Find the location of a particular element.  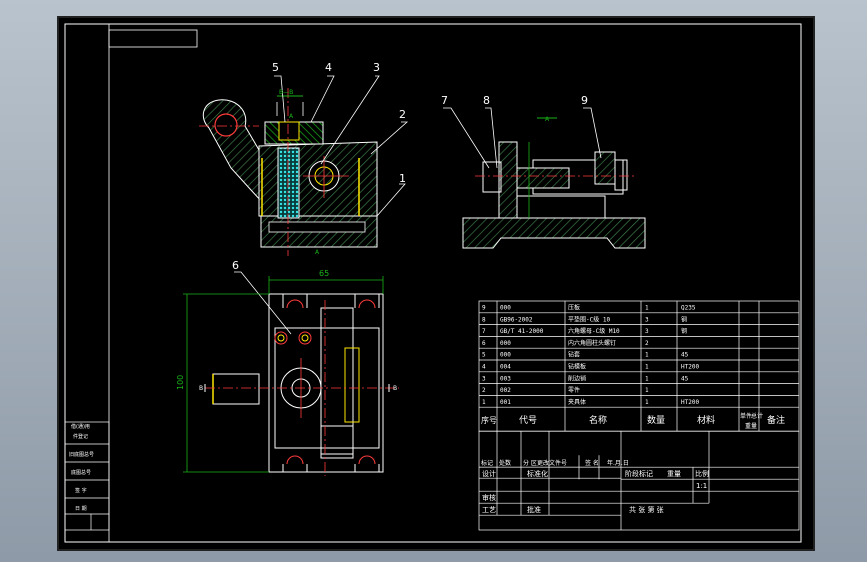

callout-8: 8 is located at coordinates (486, 100).